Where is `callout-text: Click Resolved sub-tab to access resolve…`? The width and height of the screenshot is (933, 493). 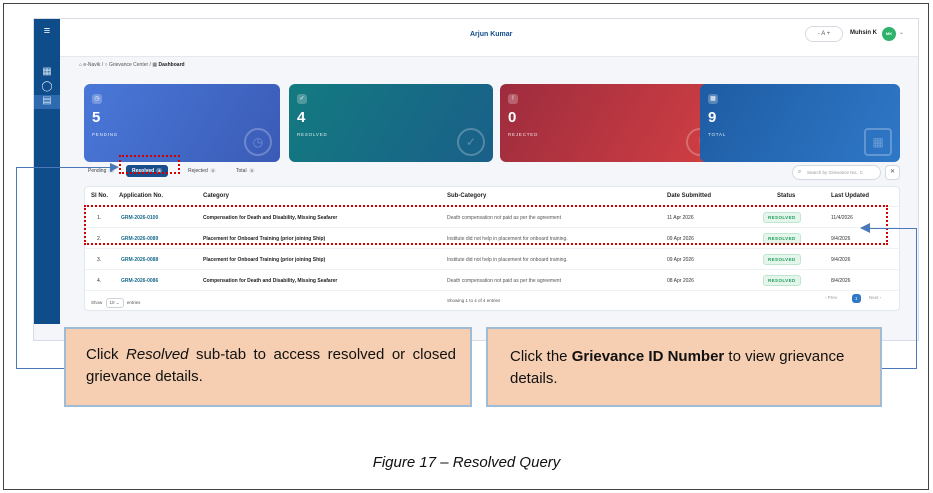 callout-text: Click Resolved sub-tab to access resolve… is located at coordinates (271, 366).